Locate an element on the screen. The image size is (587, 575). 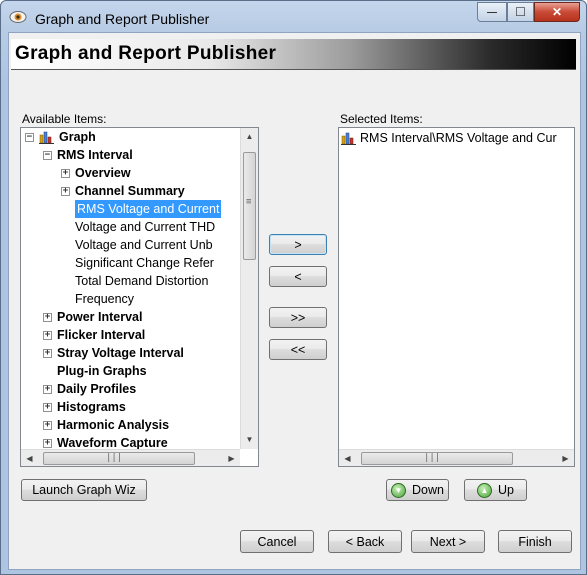
back-button: < Back is located at coordinates (365, 541).